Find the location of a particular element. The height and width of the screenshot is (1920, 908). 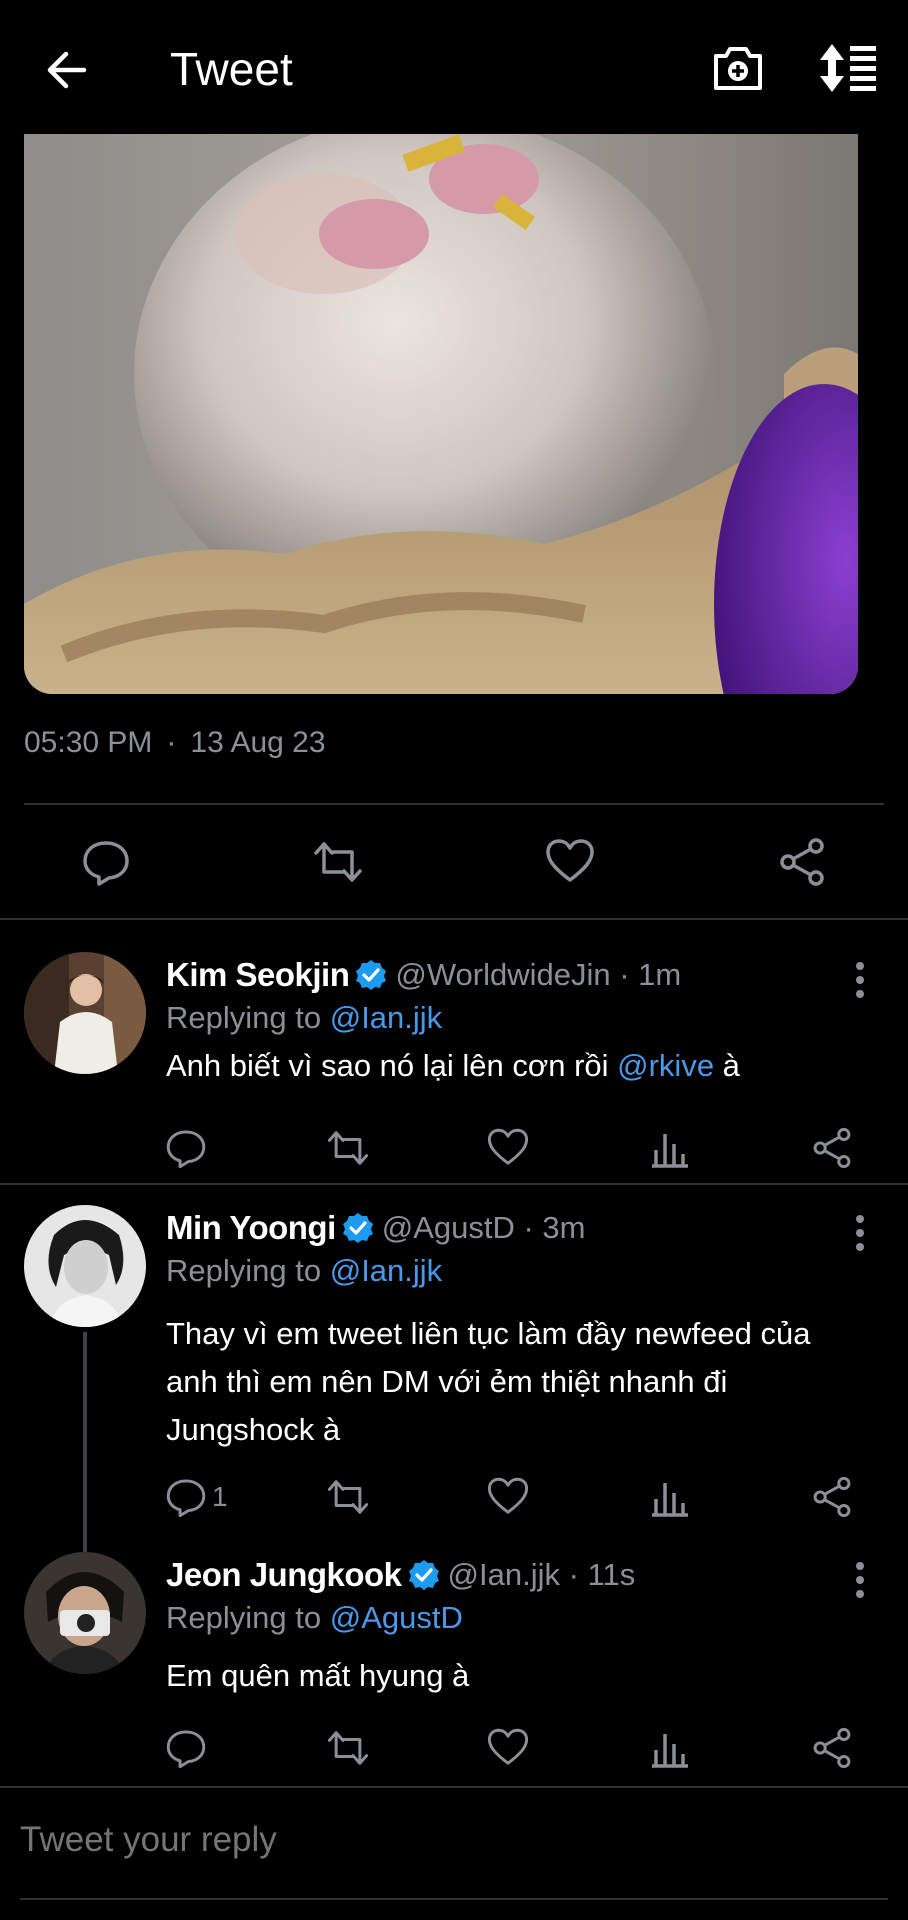

camera-plus-icon is located at coordinates (738, 68).